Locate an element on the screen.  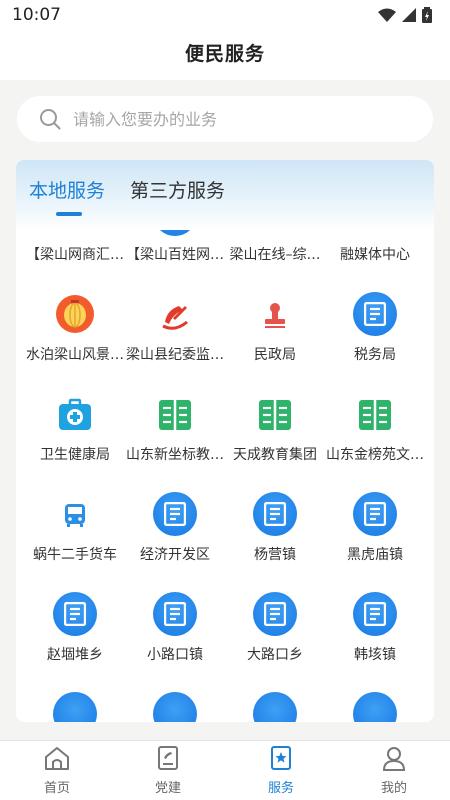
tab-indicator is located at coordinates (69, 214).